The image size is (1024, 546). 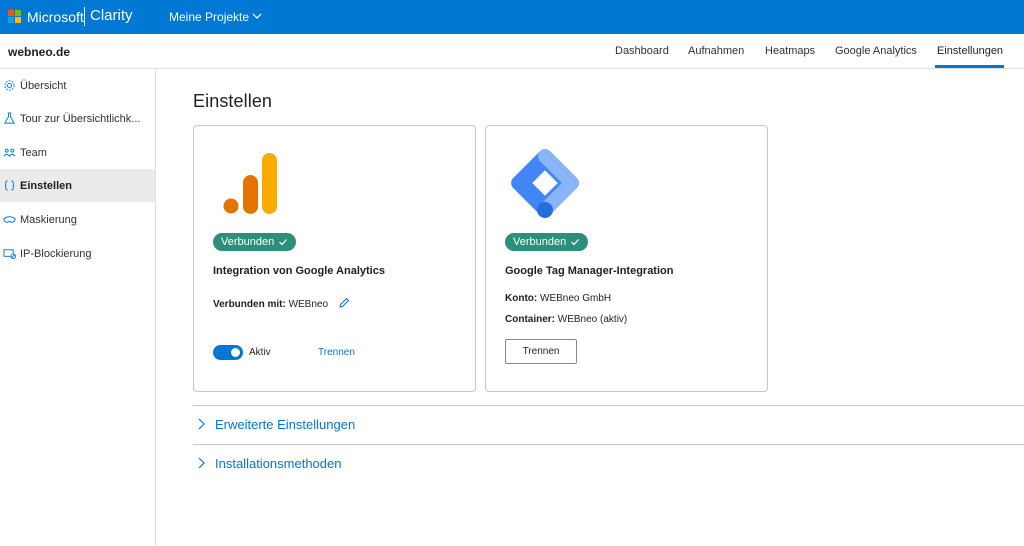 I want to click on brand-name: Microsoft, so click(x=55, y=17).